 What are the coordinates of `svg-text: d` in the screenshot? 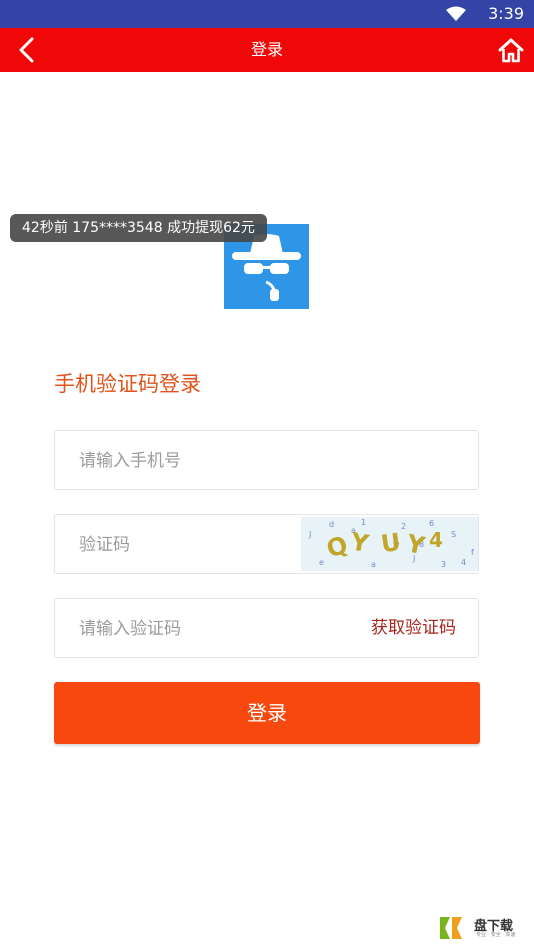 It's located at (331, 524).